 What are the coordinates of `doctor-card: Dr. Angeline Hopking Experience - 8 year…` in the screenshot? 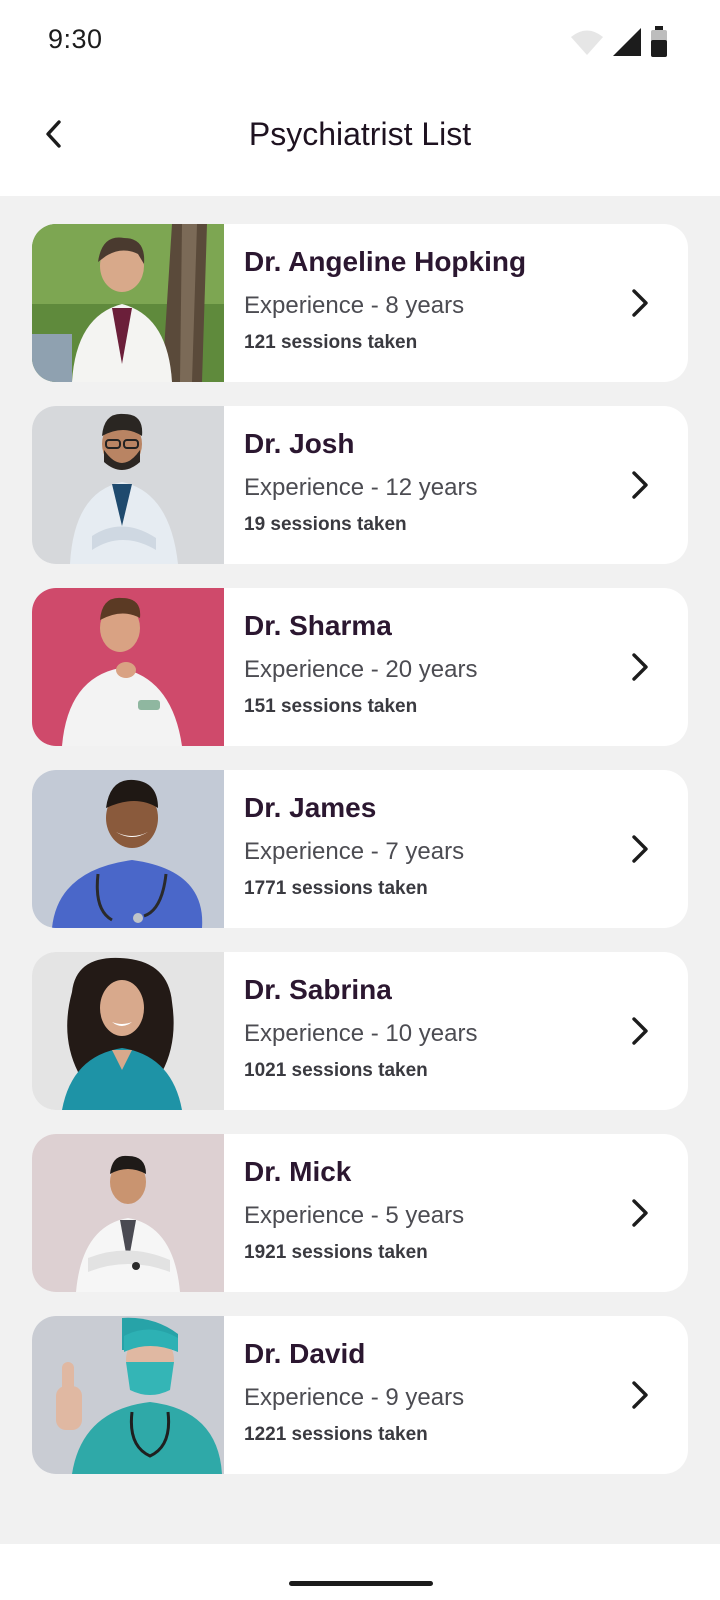 It's located at (360, 303).